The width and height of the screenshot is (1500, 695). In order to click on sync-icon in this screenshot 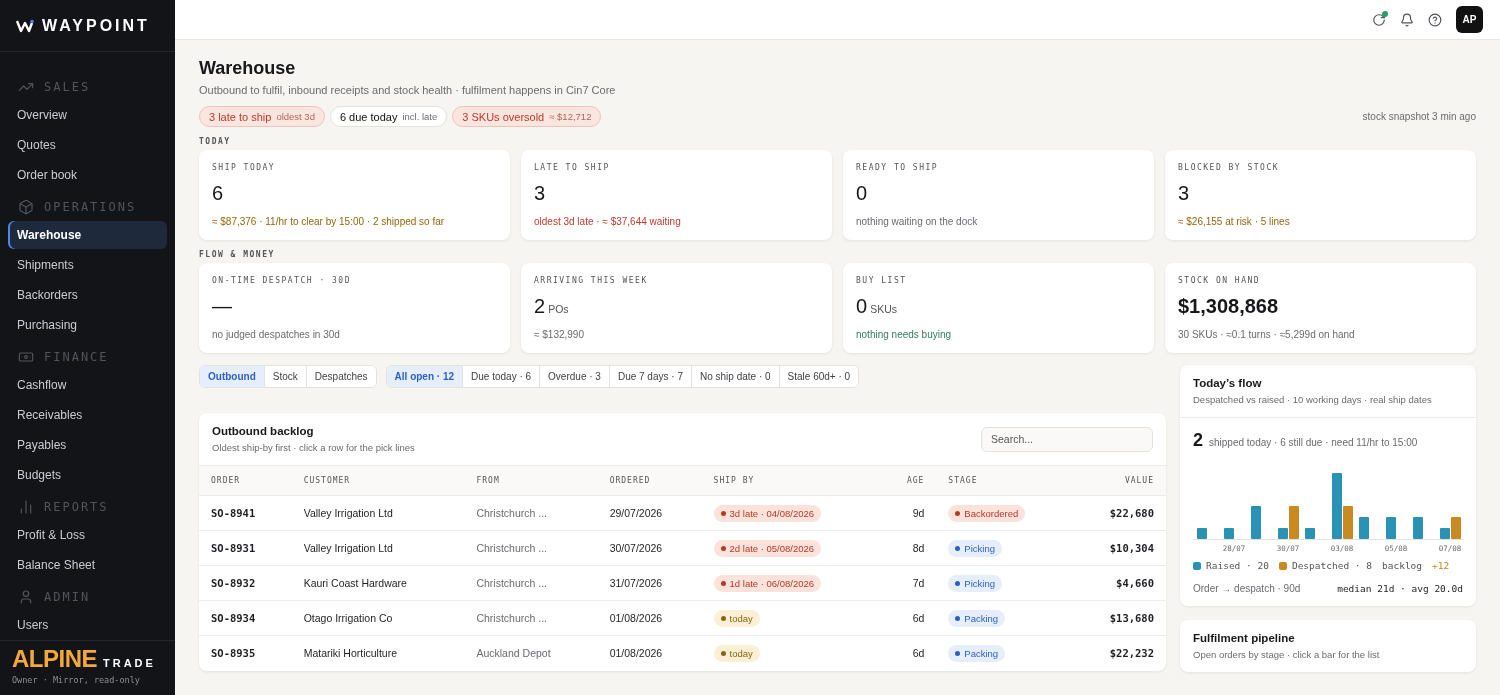, I will do `click(1379, 19)`.